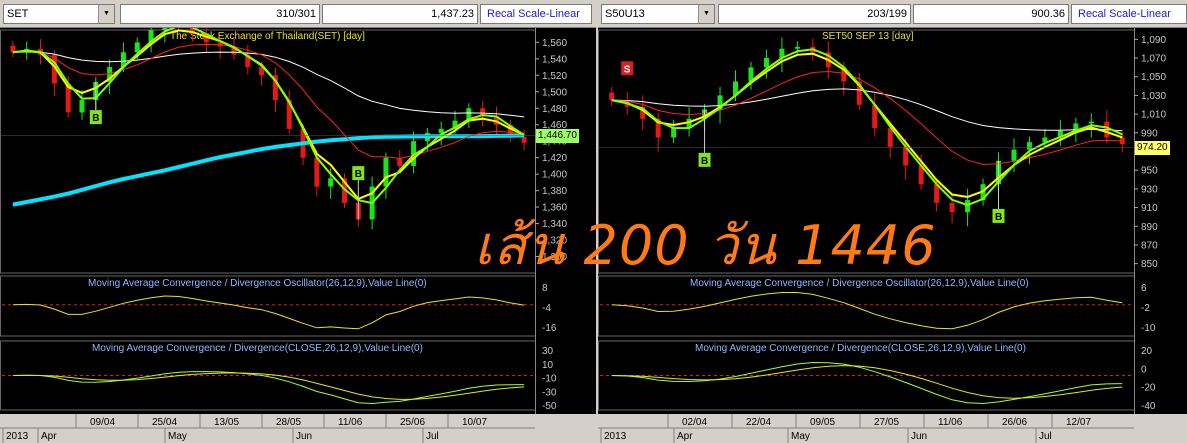 The image size is (1187, 443). I want to click on y-tick-label: 850, so click(1149, 264).